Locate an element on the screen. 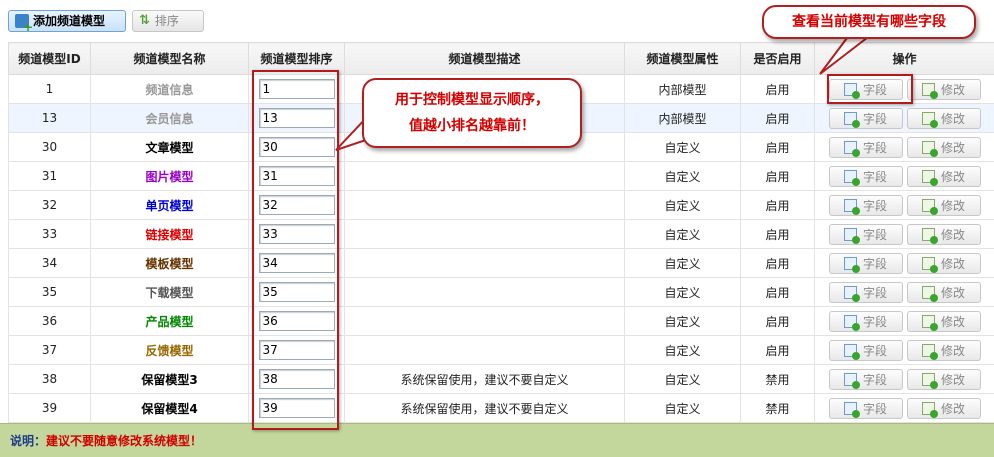 This screenshot has height=457, width=994. table-row: 33链接模型 自定义启用 字段 修改 is located at coordinates (501, 234).